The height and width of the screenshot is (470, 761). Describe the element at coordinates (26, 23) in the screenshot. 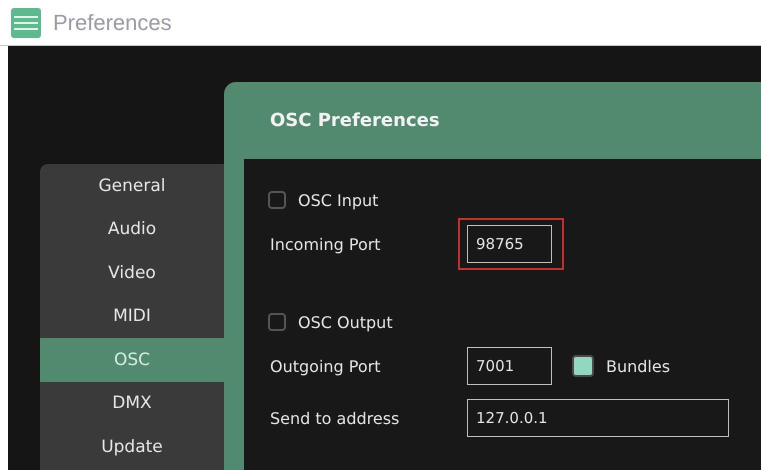

I see `app-logo-icon` at that location.